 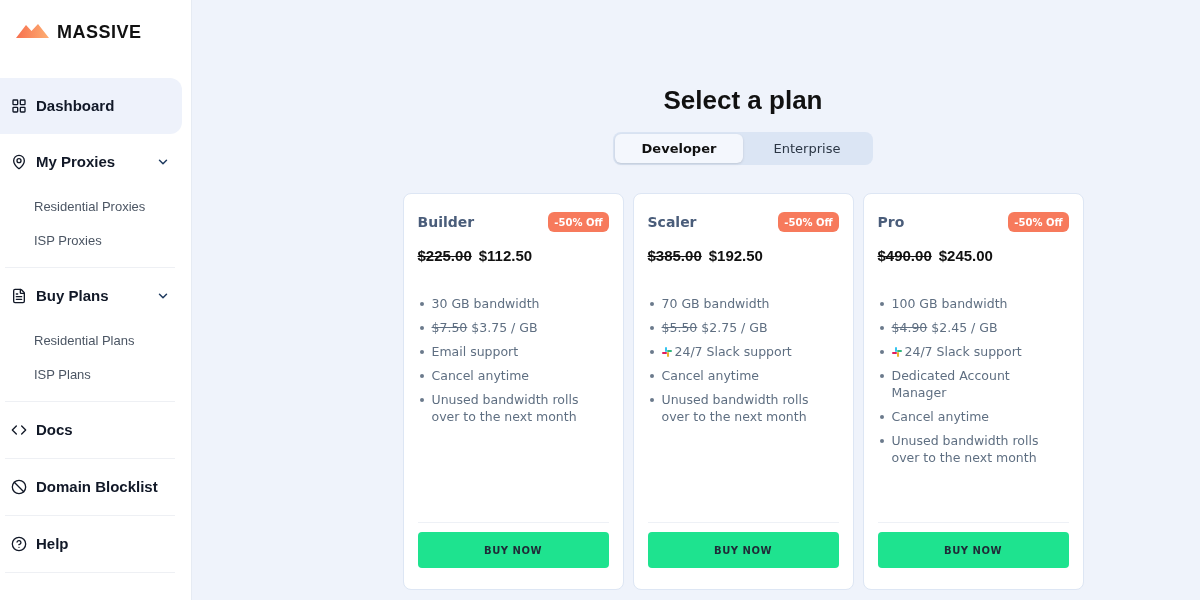 What do you see at coordinates (909, 327) in the screenshot?
I see `old-rate-text: $4.90` at bounding box center [909, 327].